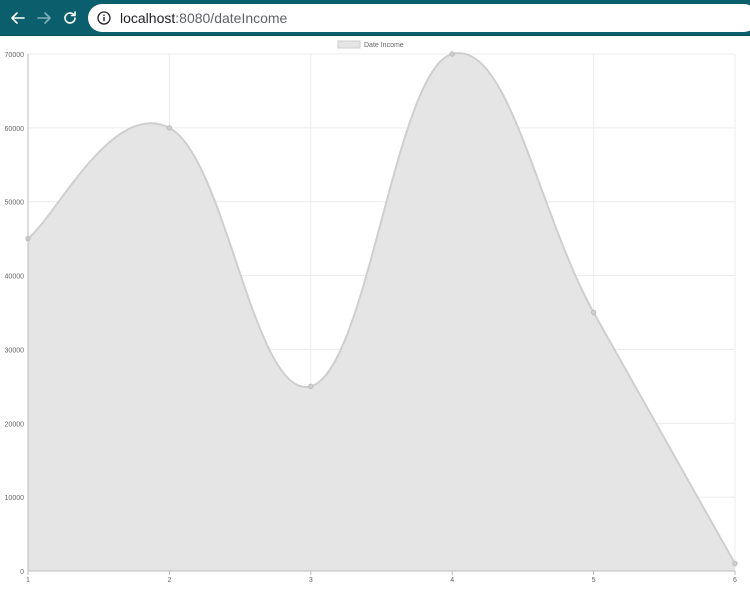  I want to click on arrow-right-icon, so click(44, 18).